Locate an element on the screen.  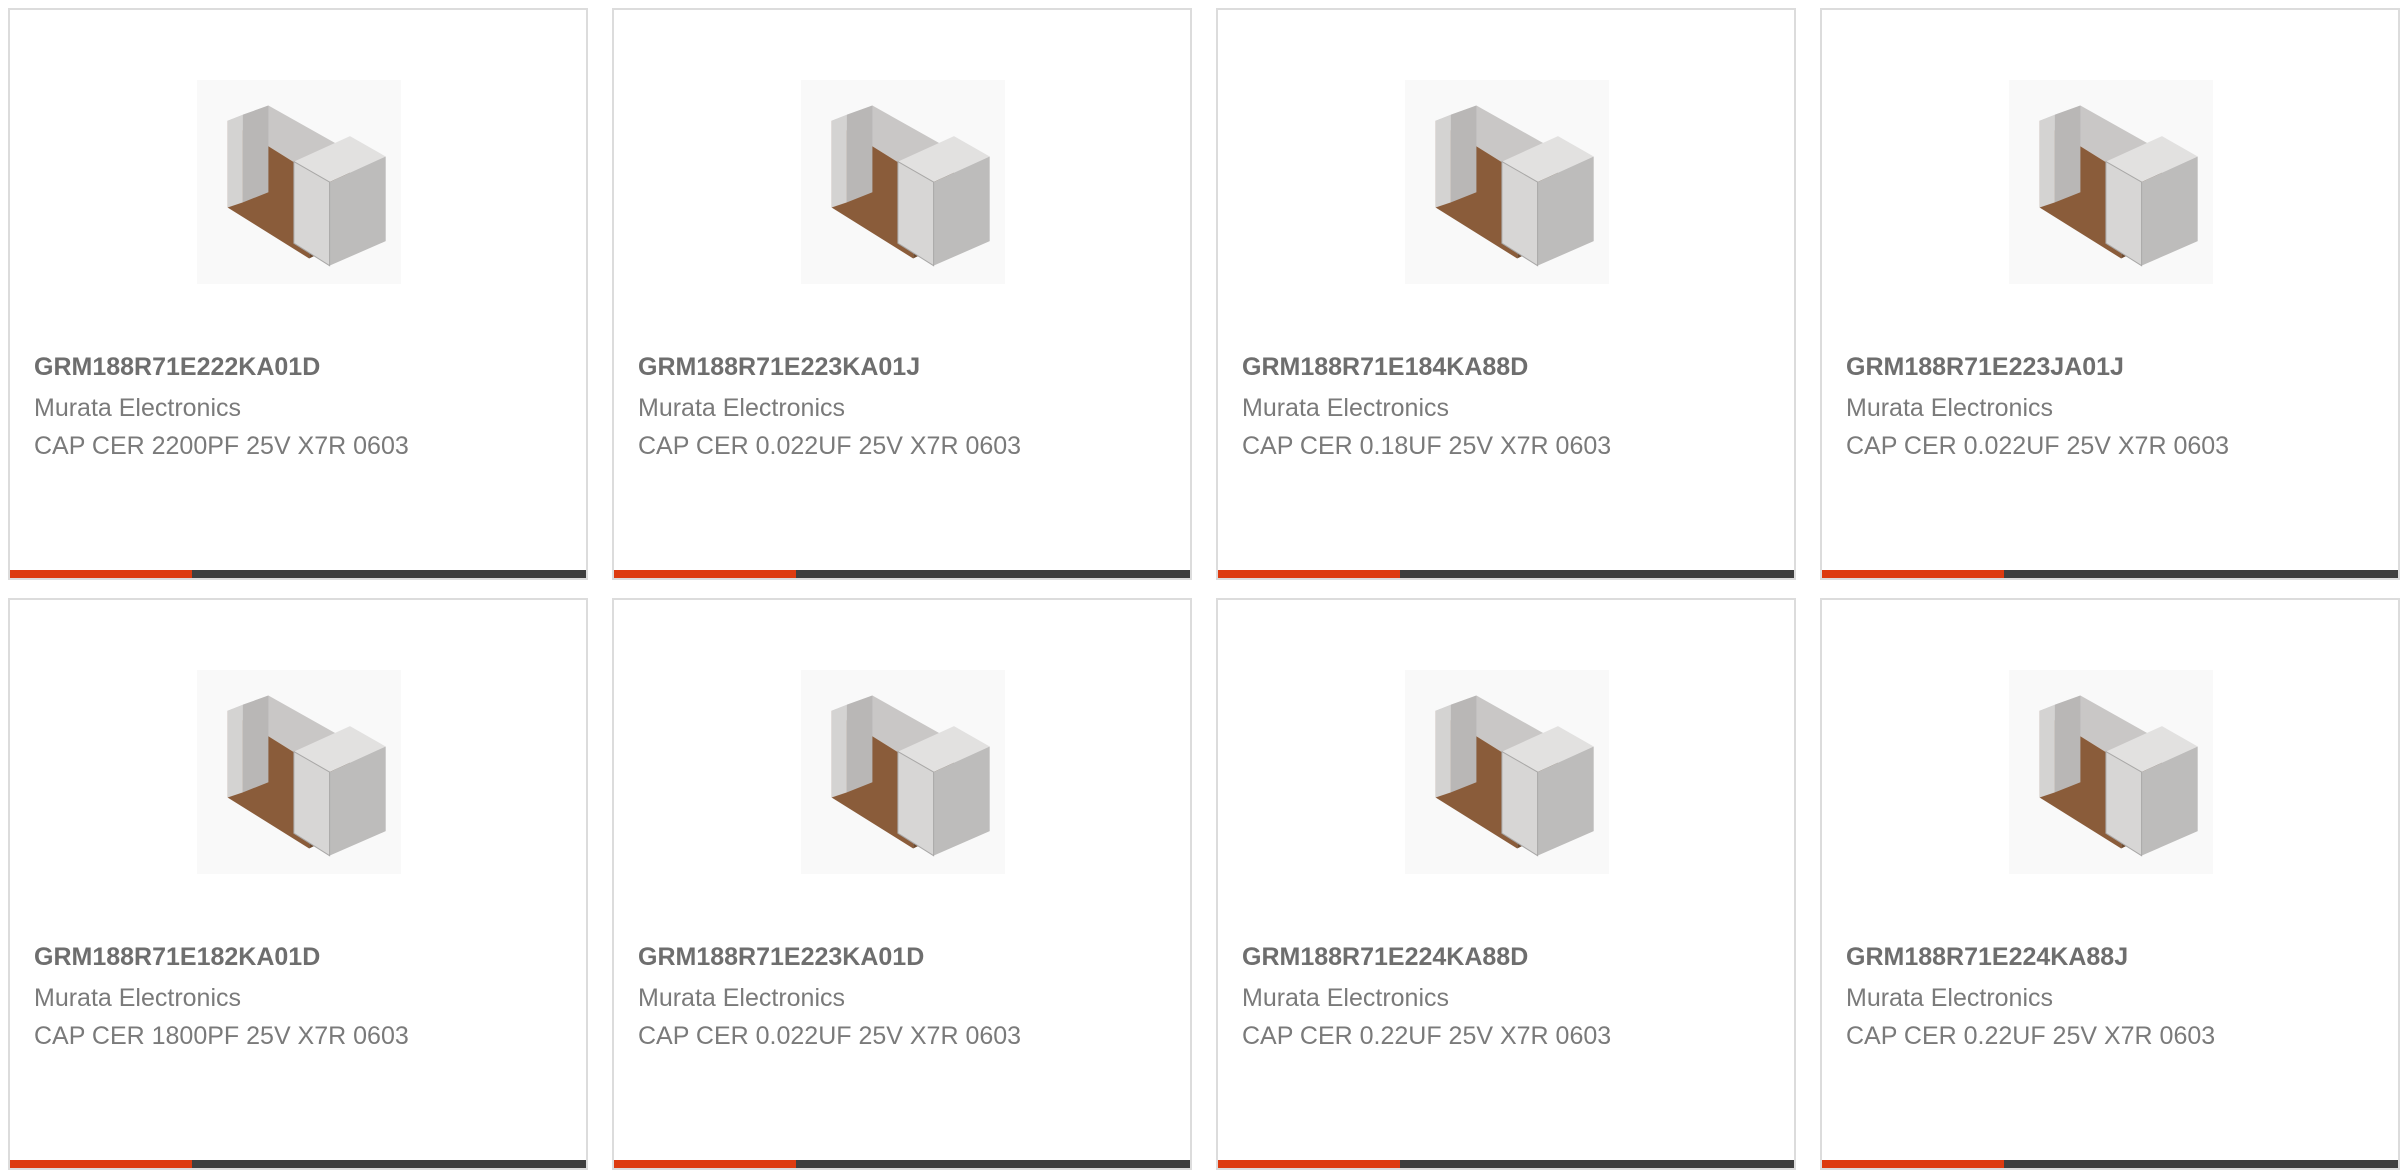
part-number: GRM188R71E182KA01D is located at coordinates (177, 957).